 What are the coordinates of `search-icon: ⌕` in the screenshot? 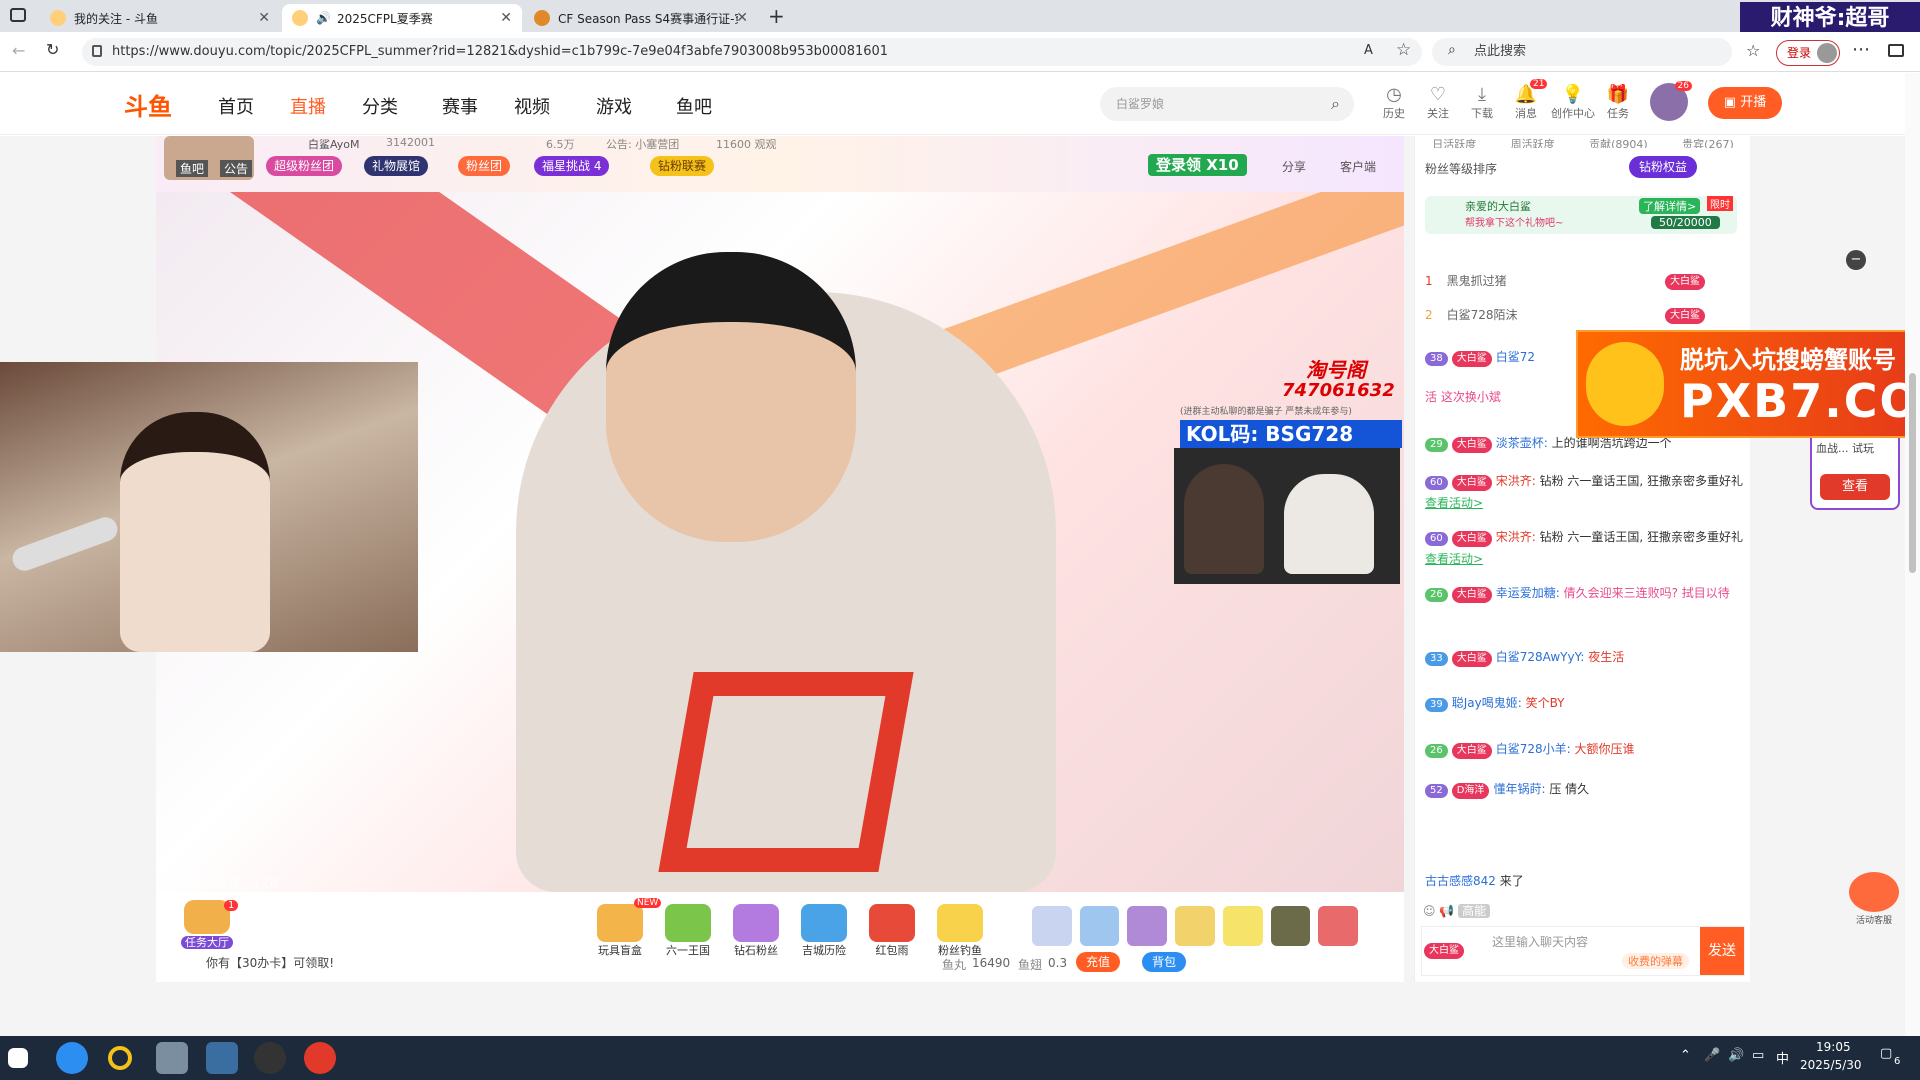 It's located at (1335, 104).